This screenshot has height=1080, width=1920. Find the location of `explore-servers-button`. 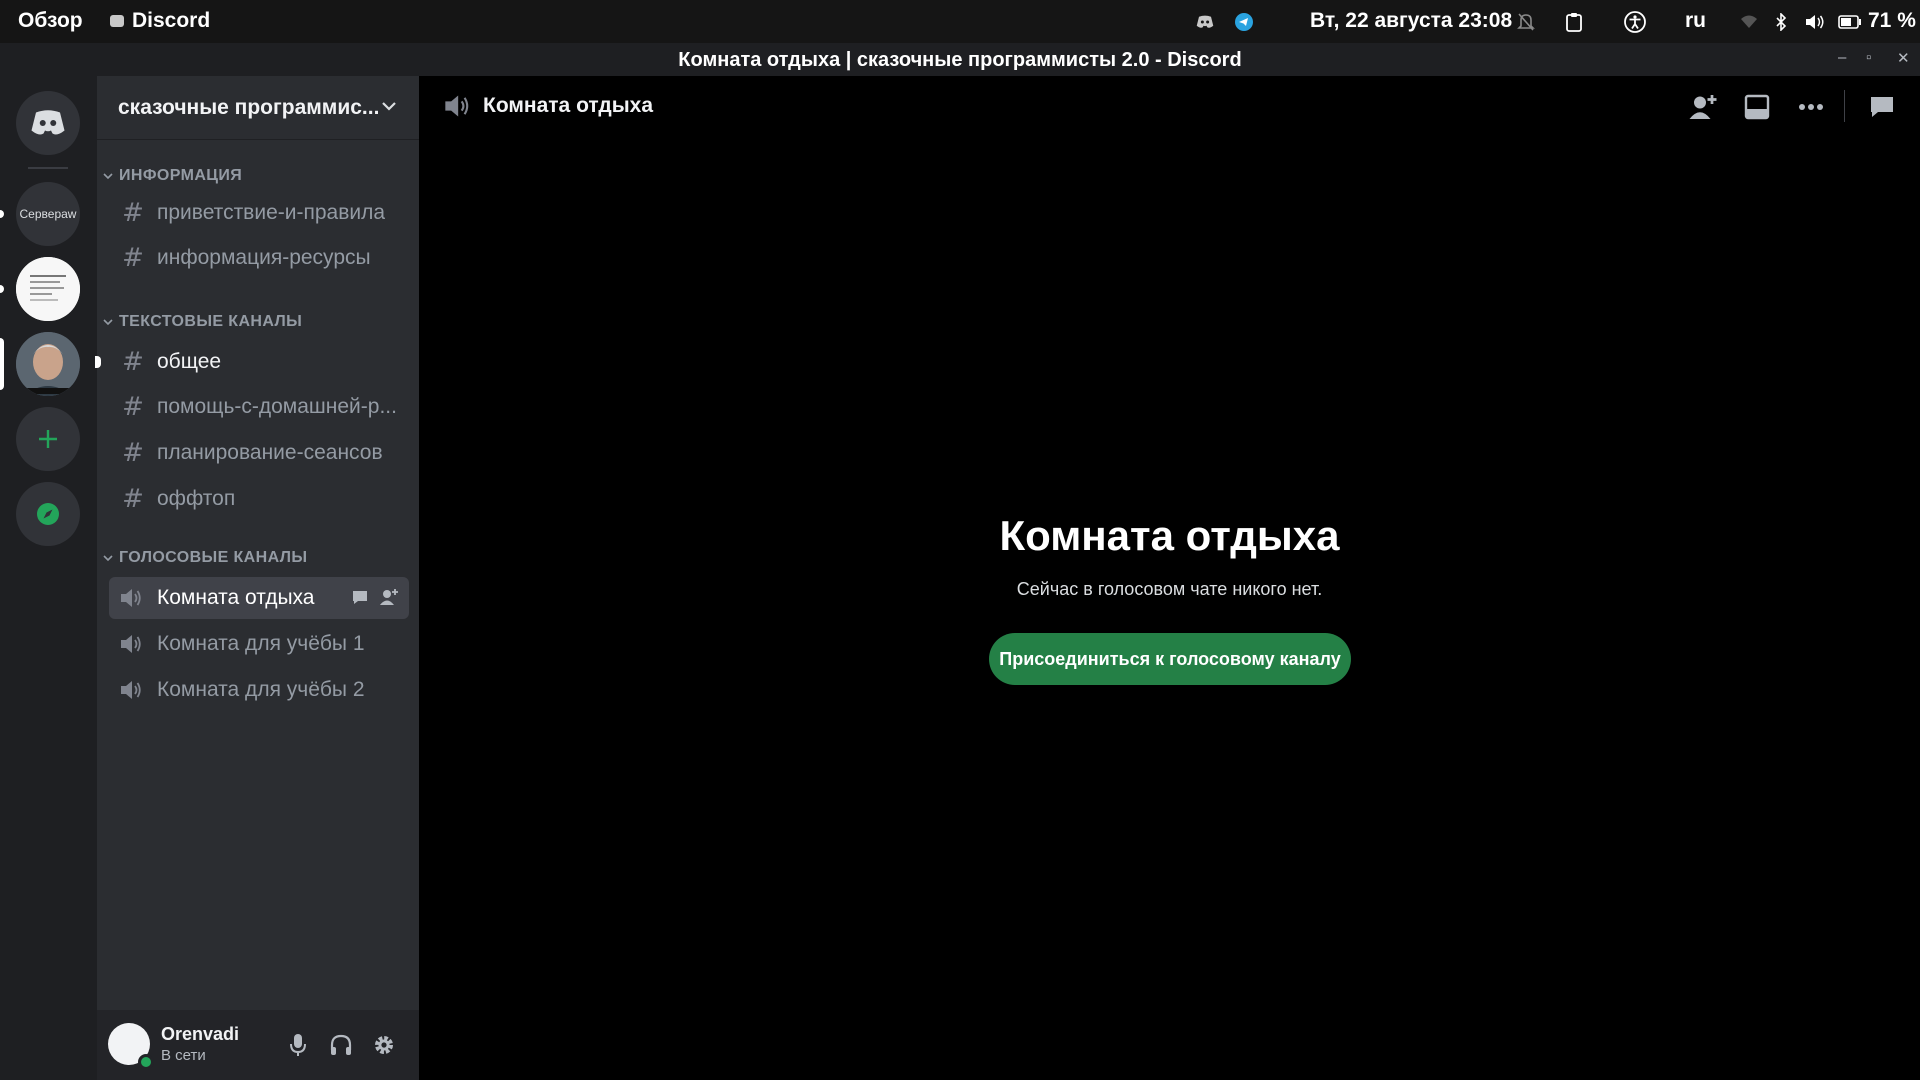

explore-servers-button is located at coordinates (48, 514).